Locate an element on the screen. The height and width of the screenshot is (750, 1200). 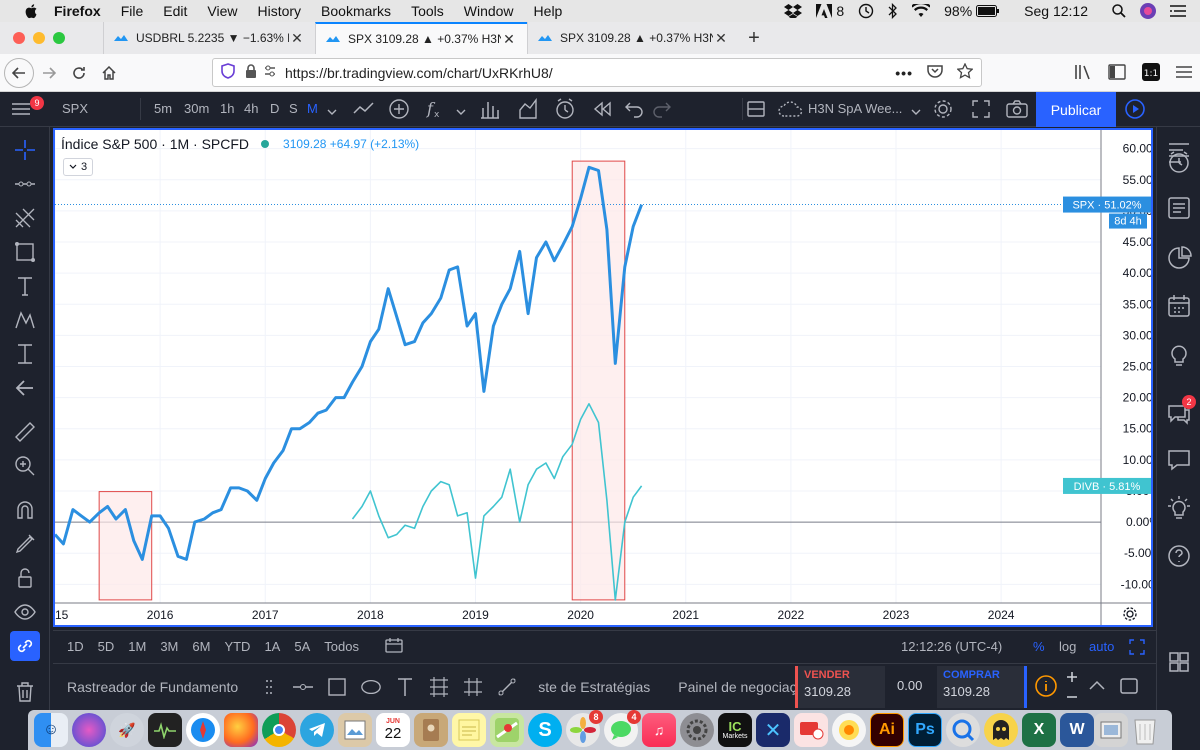
word-icon: W is located at coordinates (1077, 730).